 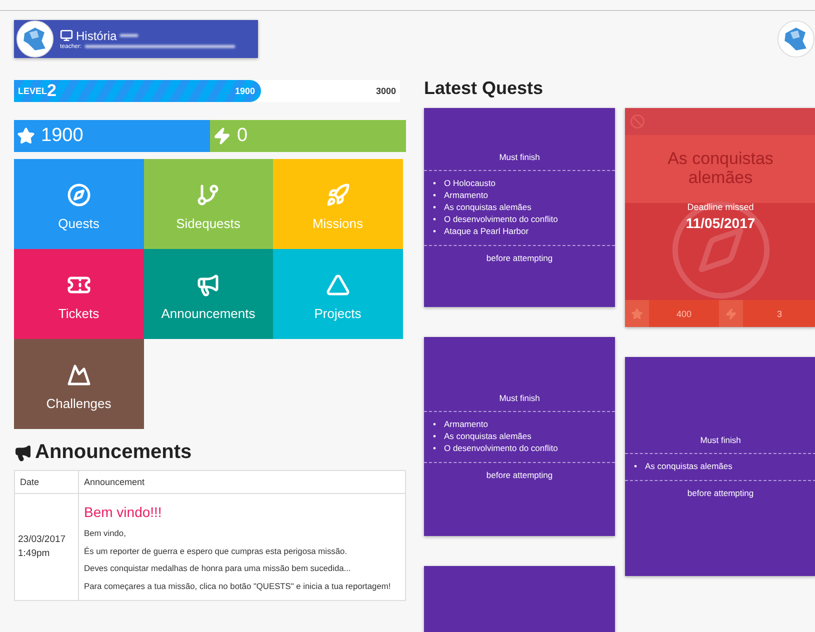 I want to click on announcement-paragraph: Para começares a tua missão, clica no botão "QUESTS" e inicia a tua reportagem!, so click(x=238, y=586).